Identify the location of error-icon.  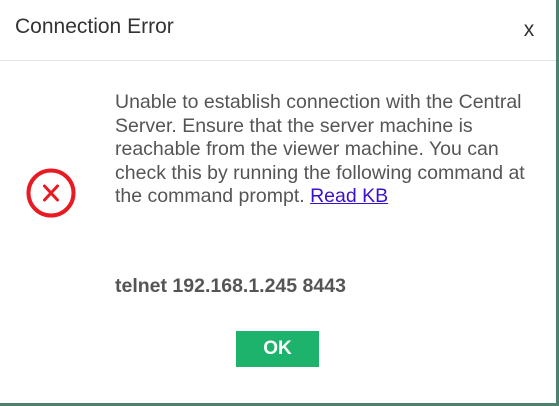
(51, 193).